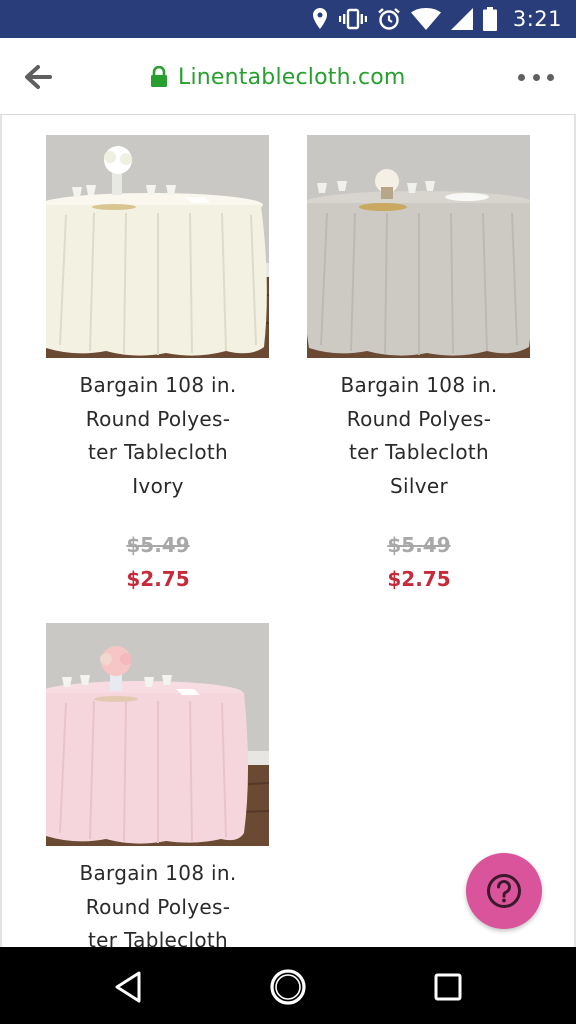  I want to click on lock-icon, so click(159, 76).